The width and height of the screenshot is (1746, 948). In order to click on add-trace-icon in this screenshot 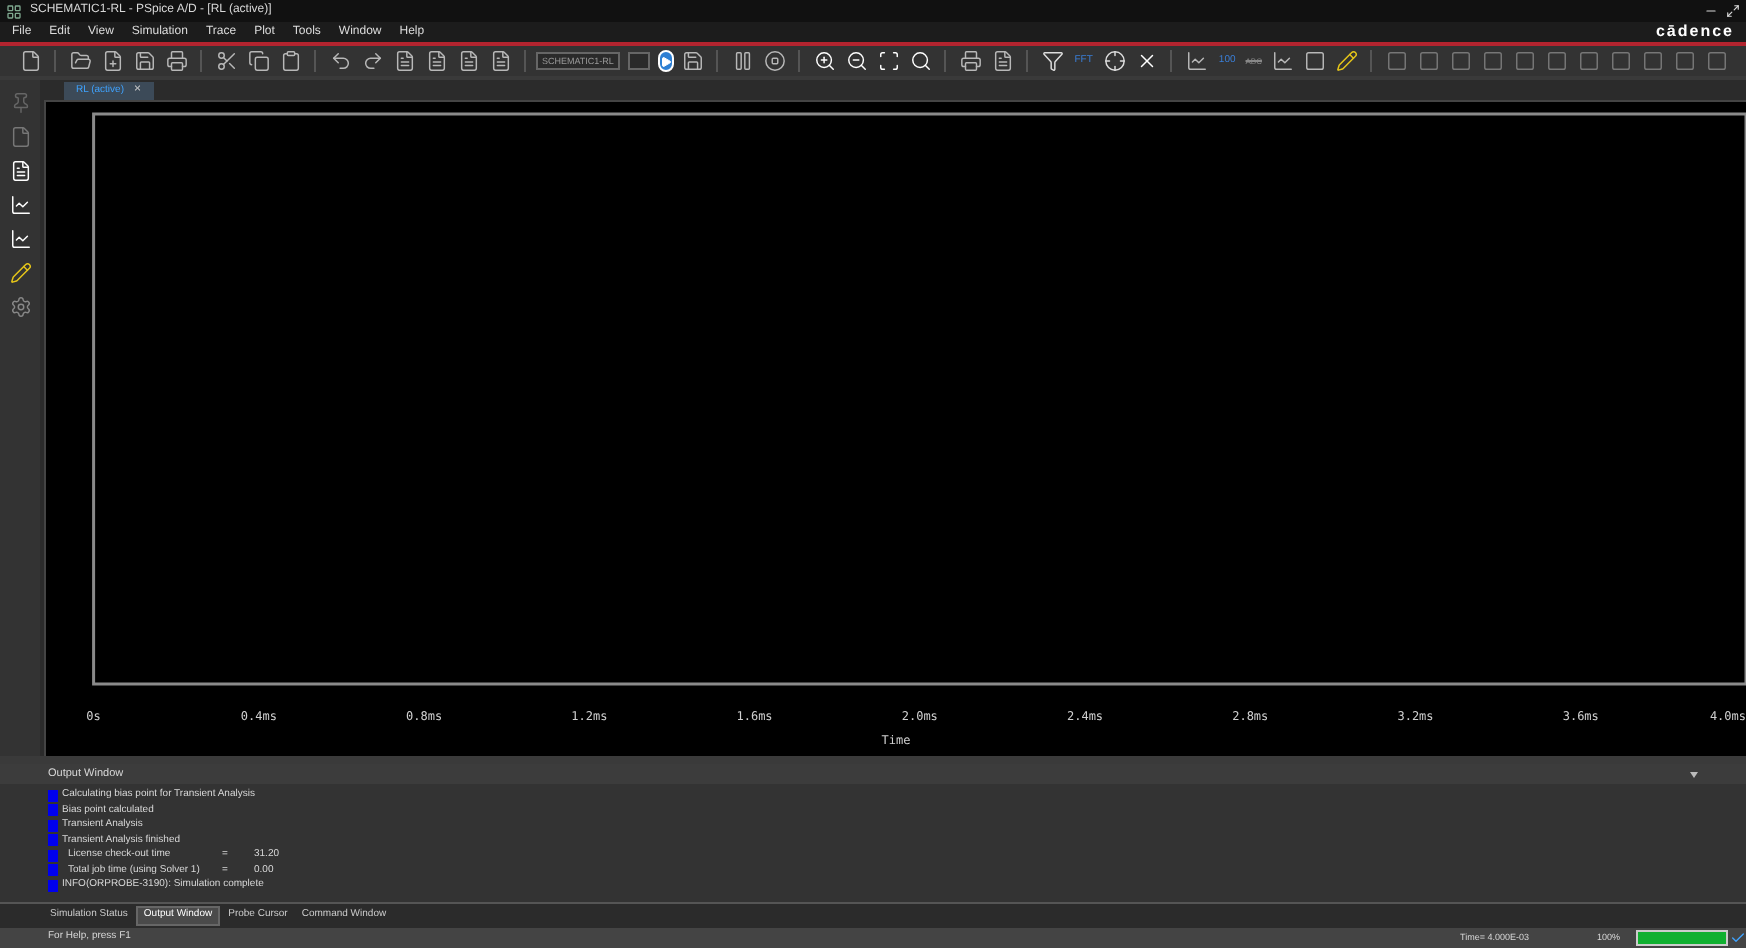, I will do `click(1196, 61)`.